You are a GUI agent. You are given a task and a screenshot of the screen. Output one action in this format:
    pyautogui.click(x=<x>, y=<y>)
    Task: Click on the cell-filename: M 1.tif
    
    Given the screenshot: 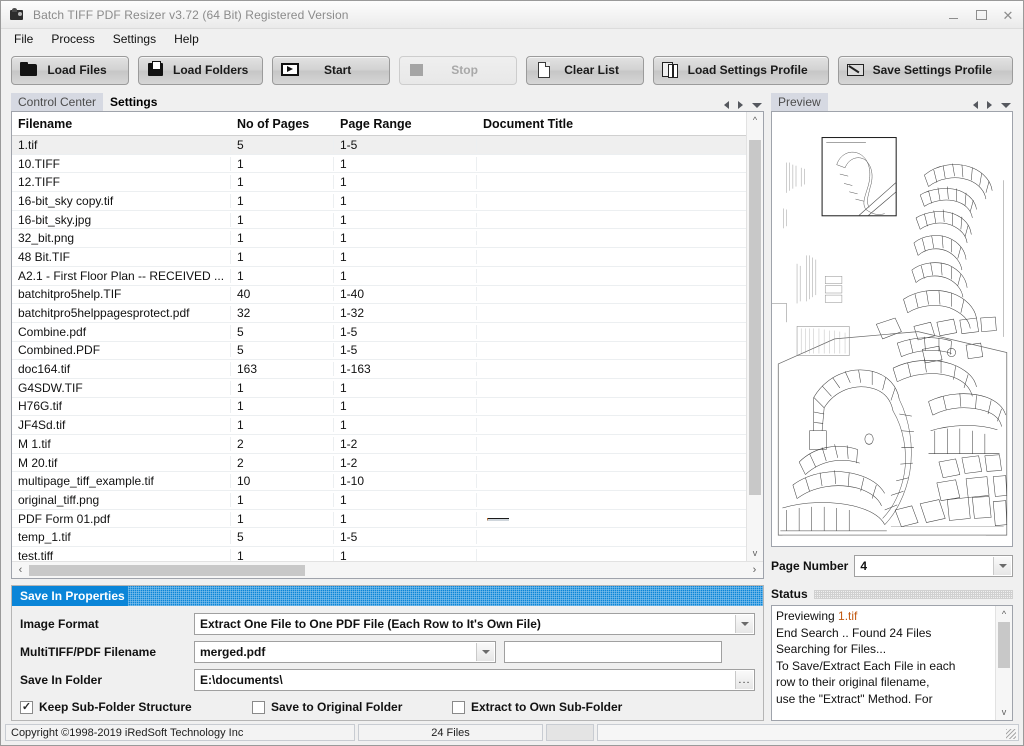 What is the action you would take?
    pyautogui.click(x=121, y=443)
    